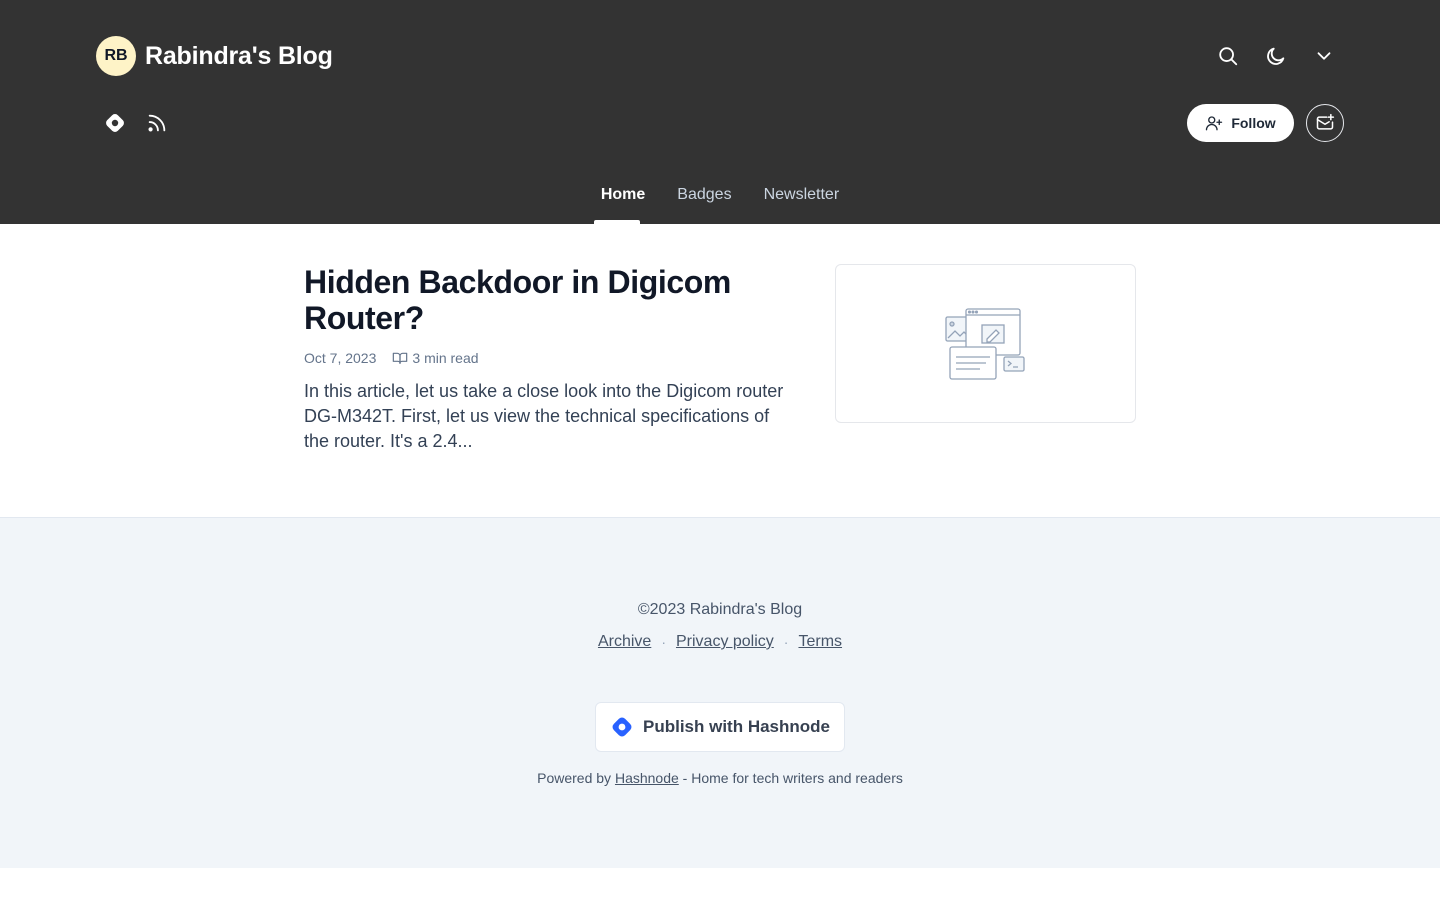  I want to click on hashnode-profile-link, so click(115, 123).